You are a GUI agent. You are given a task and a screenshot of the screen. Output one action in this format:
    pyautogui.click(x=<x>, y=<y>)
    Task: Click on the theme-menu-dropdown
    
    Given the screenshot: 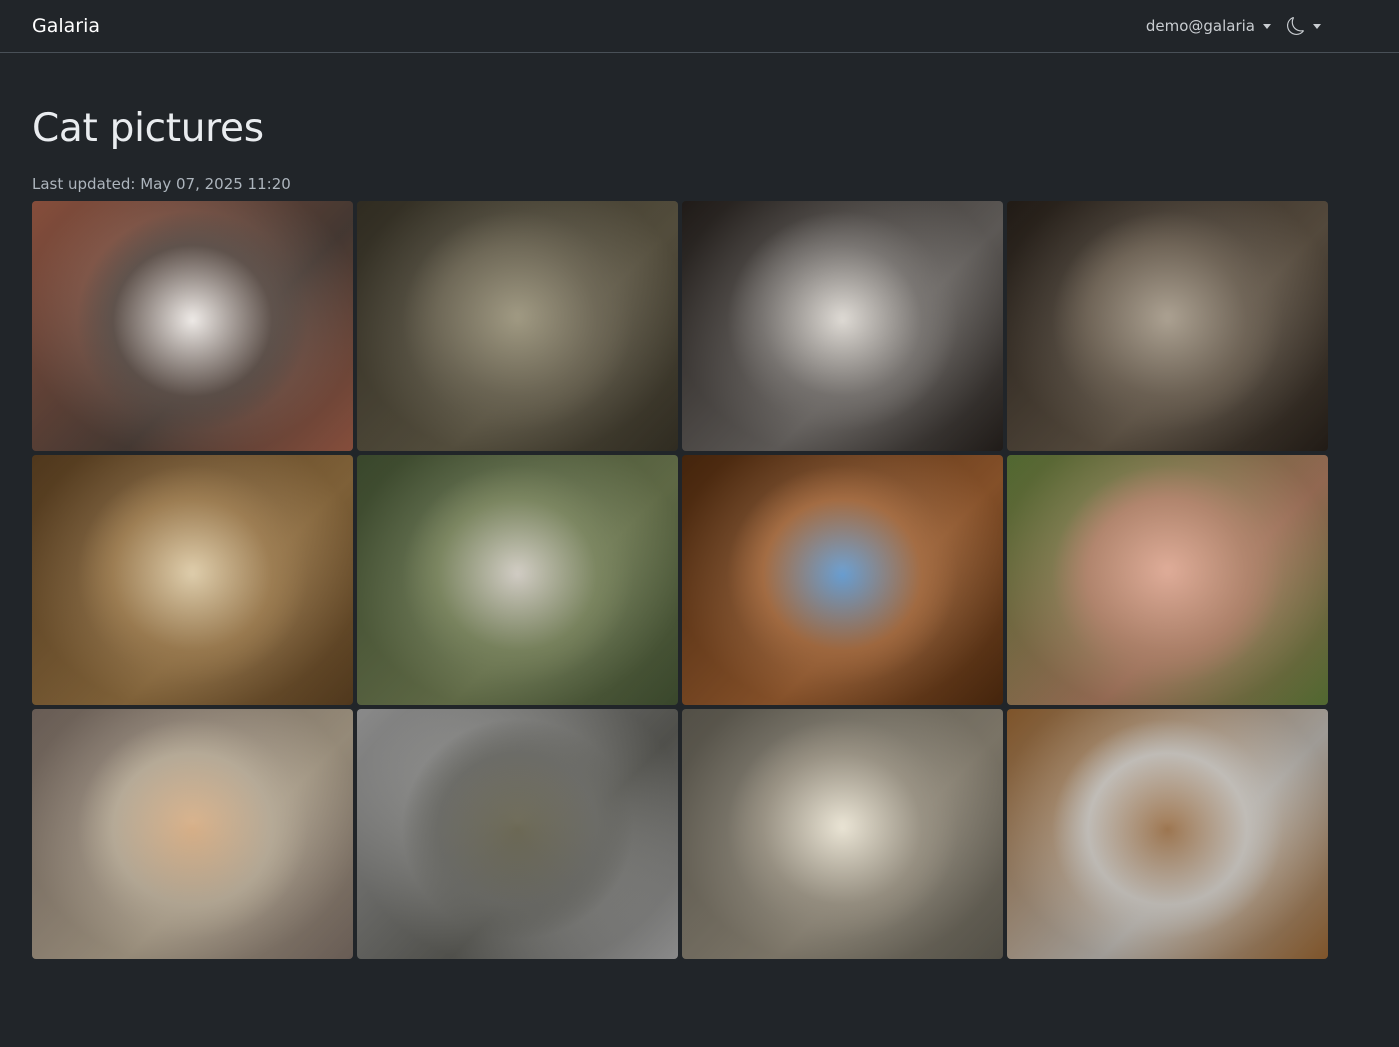 What is the action you would take?
    pyautogui.click(x=1304, y=26)
    